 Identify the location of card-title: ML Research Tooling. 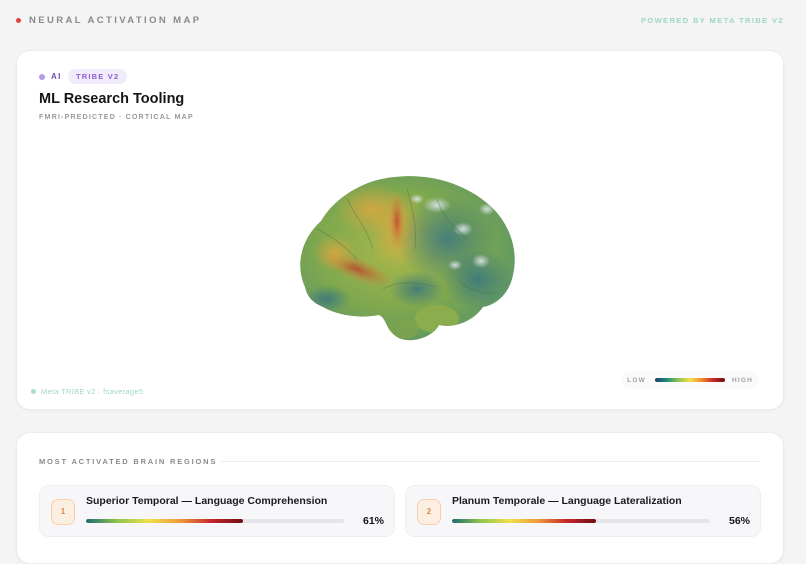
(112, 99).